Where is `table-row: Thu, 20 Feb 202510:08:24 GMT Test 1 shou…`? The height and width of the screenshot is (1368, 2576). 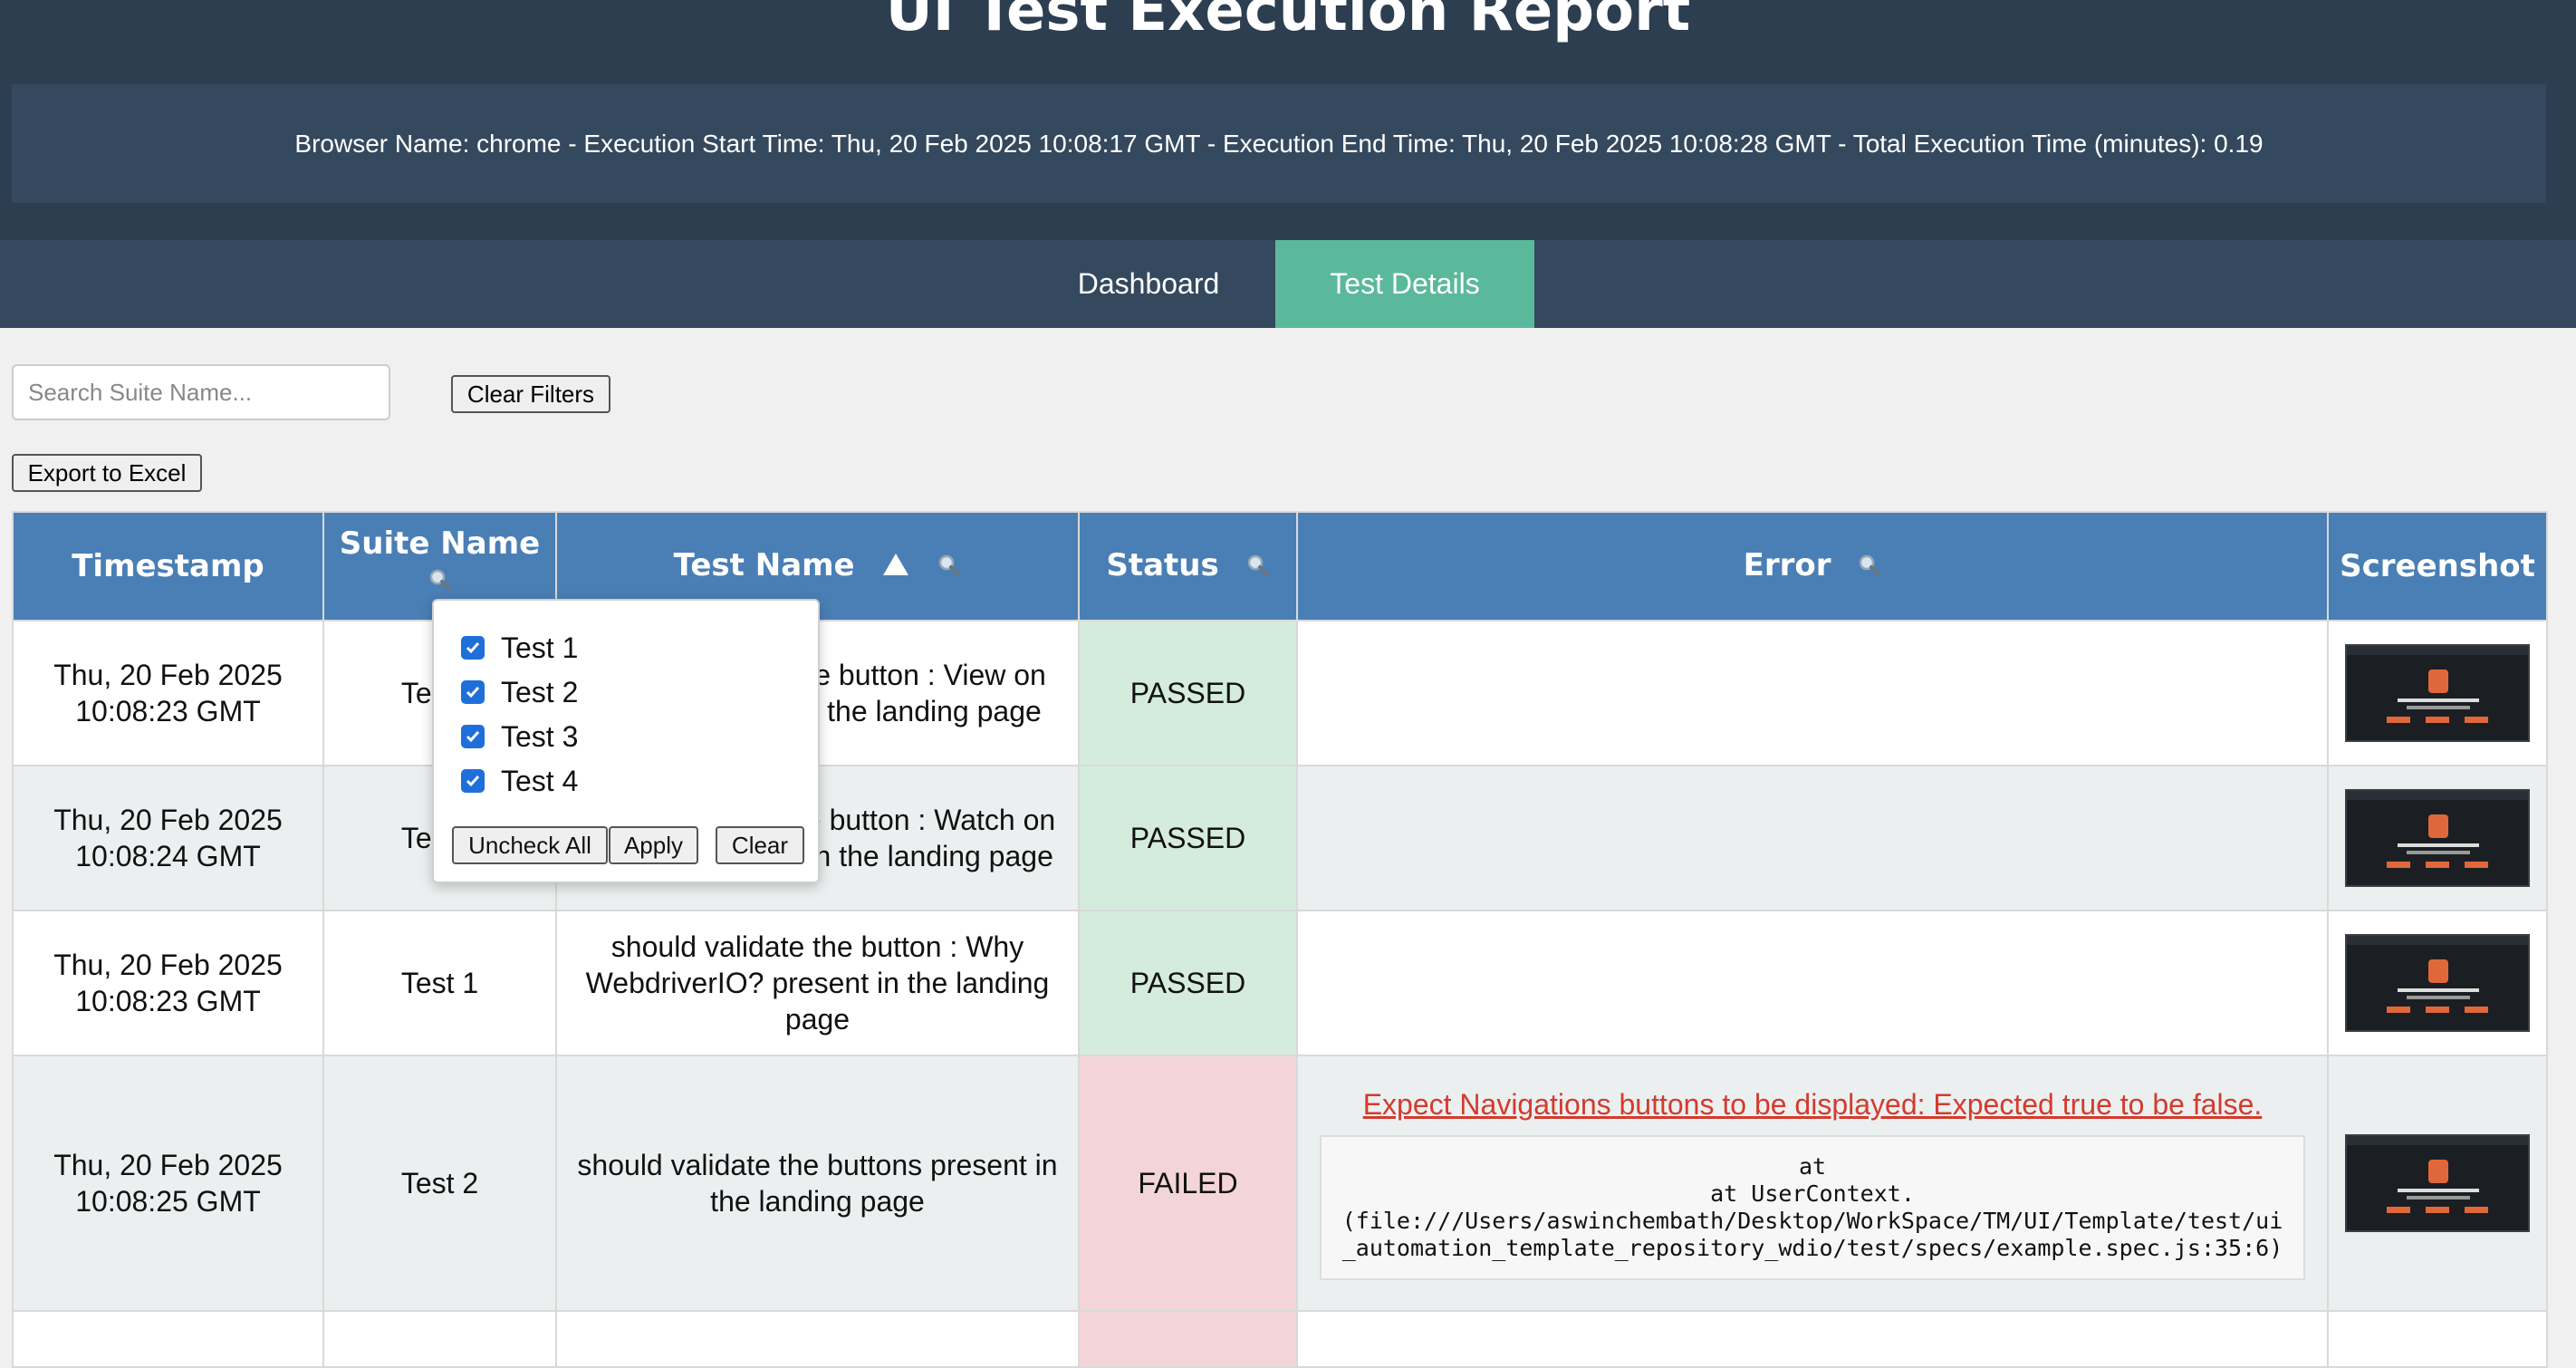
table-row: Thu, 20 Feb 202510:08:24 GMT Test 1 shou… is located at coordinates (1280, 838).